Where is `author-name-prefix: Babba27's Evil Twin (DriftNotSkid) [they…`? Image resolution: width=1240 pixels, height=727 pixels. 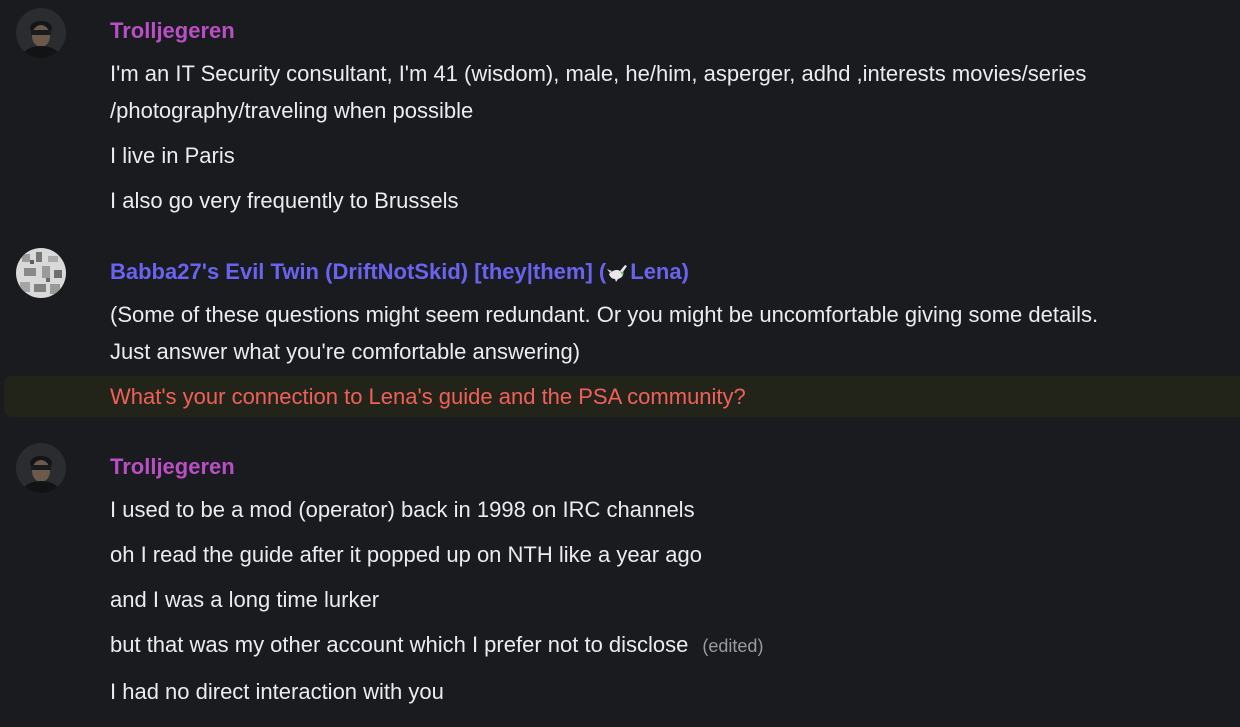
author-name-prefix: Babba27's Evil Twin (DriftNotSkid) [they… is located at coordinates (358, 271).